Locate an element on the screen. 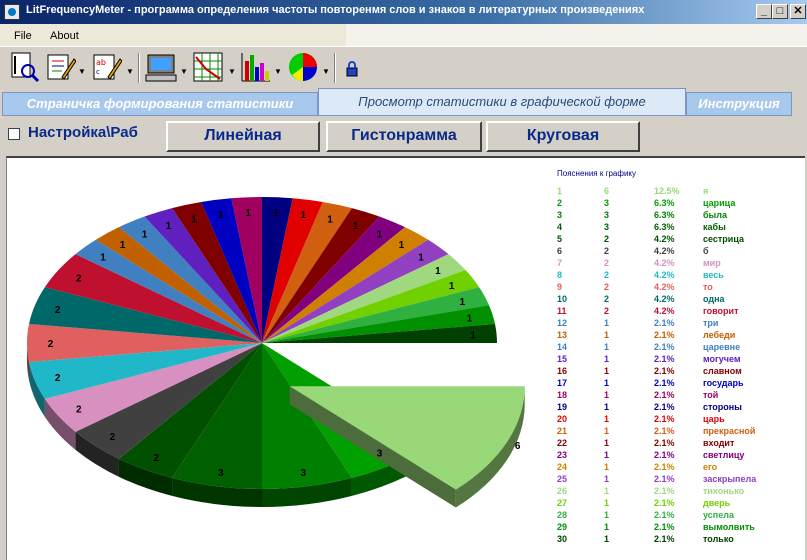  legend-n: 12 is located at coordinates (562, 323).